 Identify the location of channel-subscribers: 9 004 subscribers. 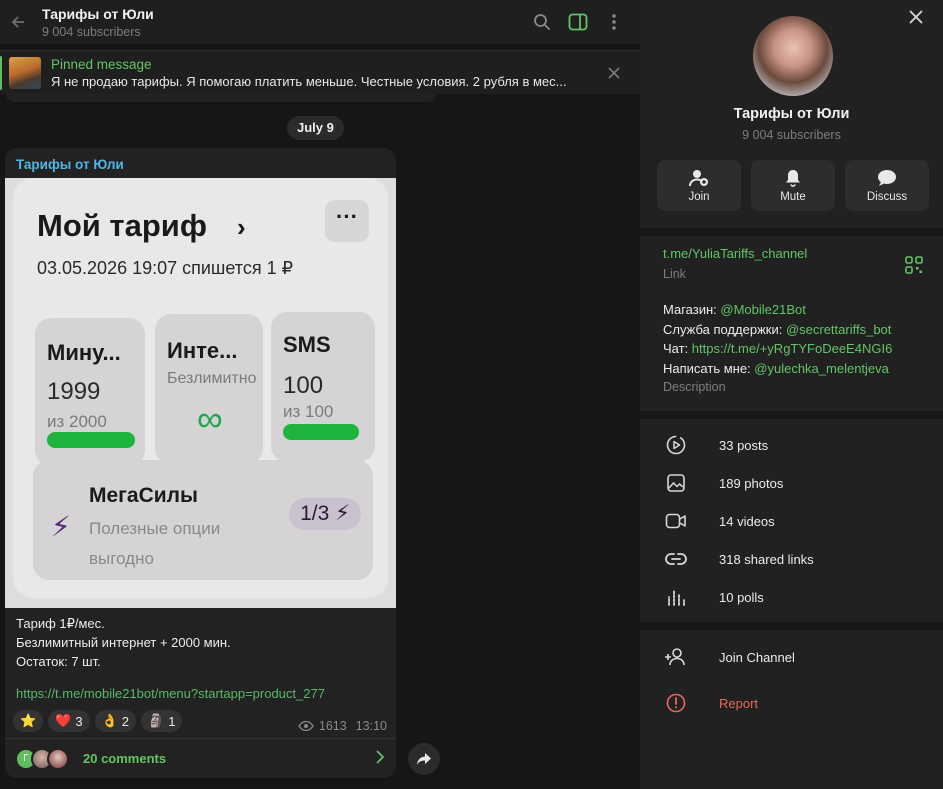
(791, 135).